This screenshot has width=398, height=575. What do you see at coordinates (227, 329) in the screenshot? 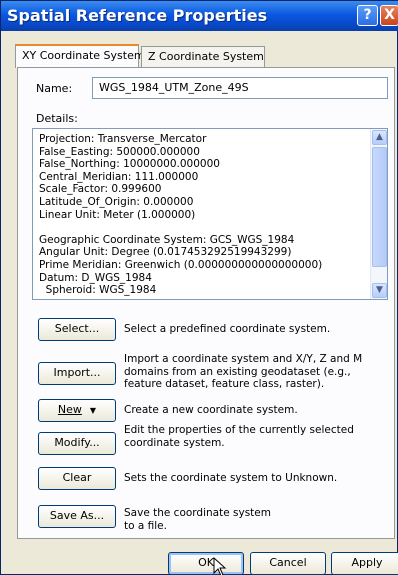
I see `select-description: Select a predefined coordinate system.` at bounding box center [227, 329].